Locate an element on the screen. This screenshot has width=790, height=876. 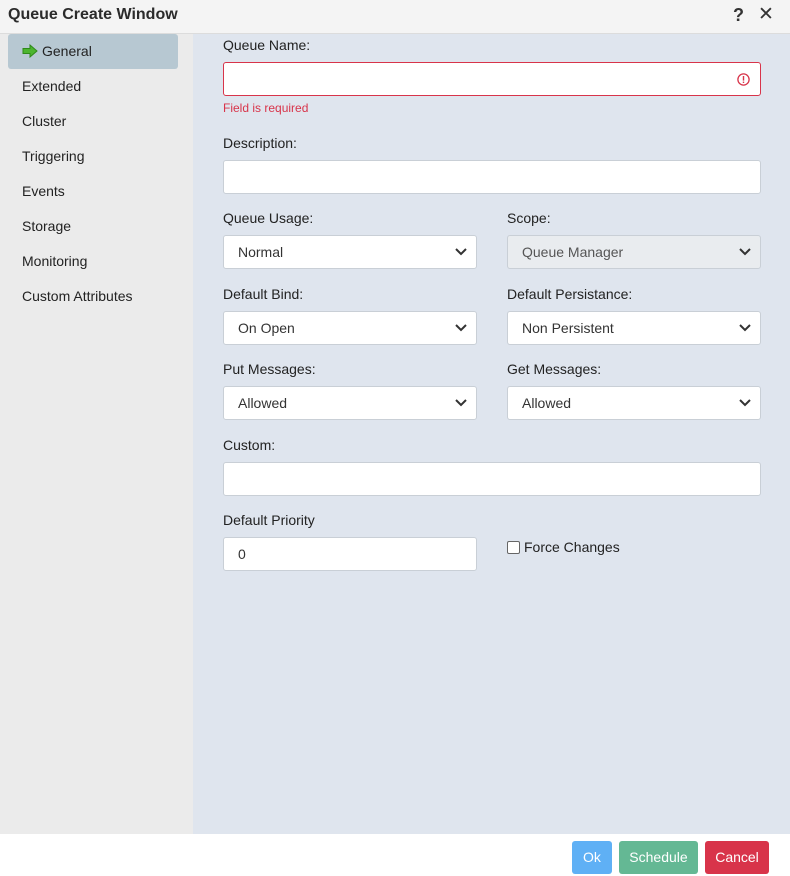
default-priority-input is located at coordinates (350, 554).